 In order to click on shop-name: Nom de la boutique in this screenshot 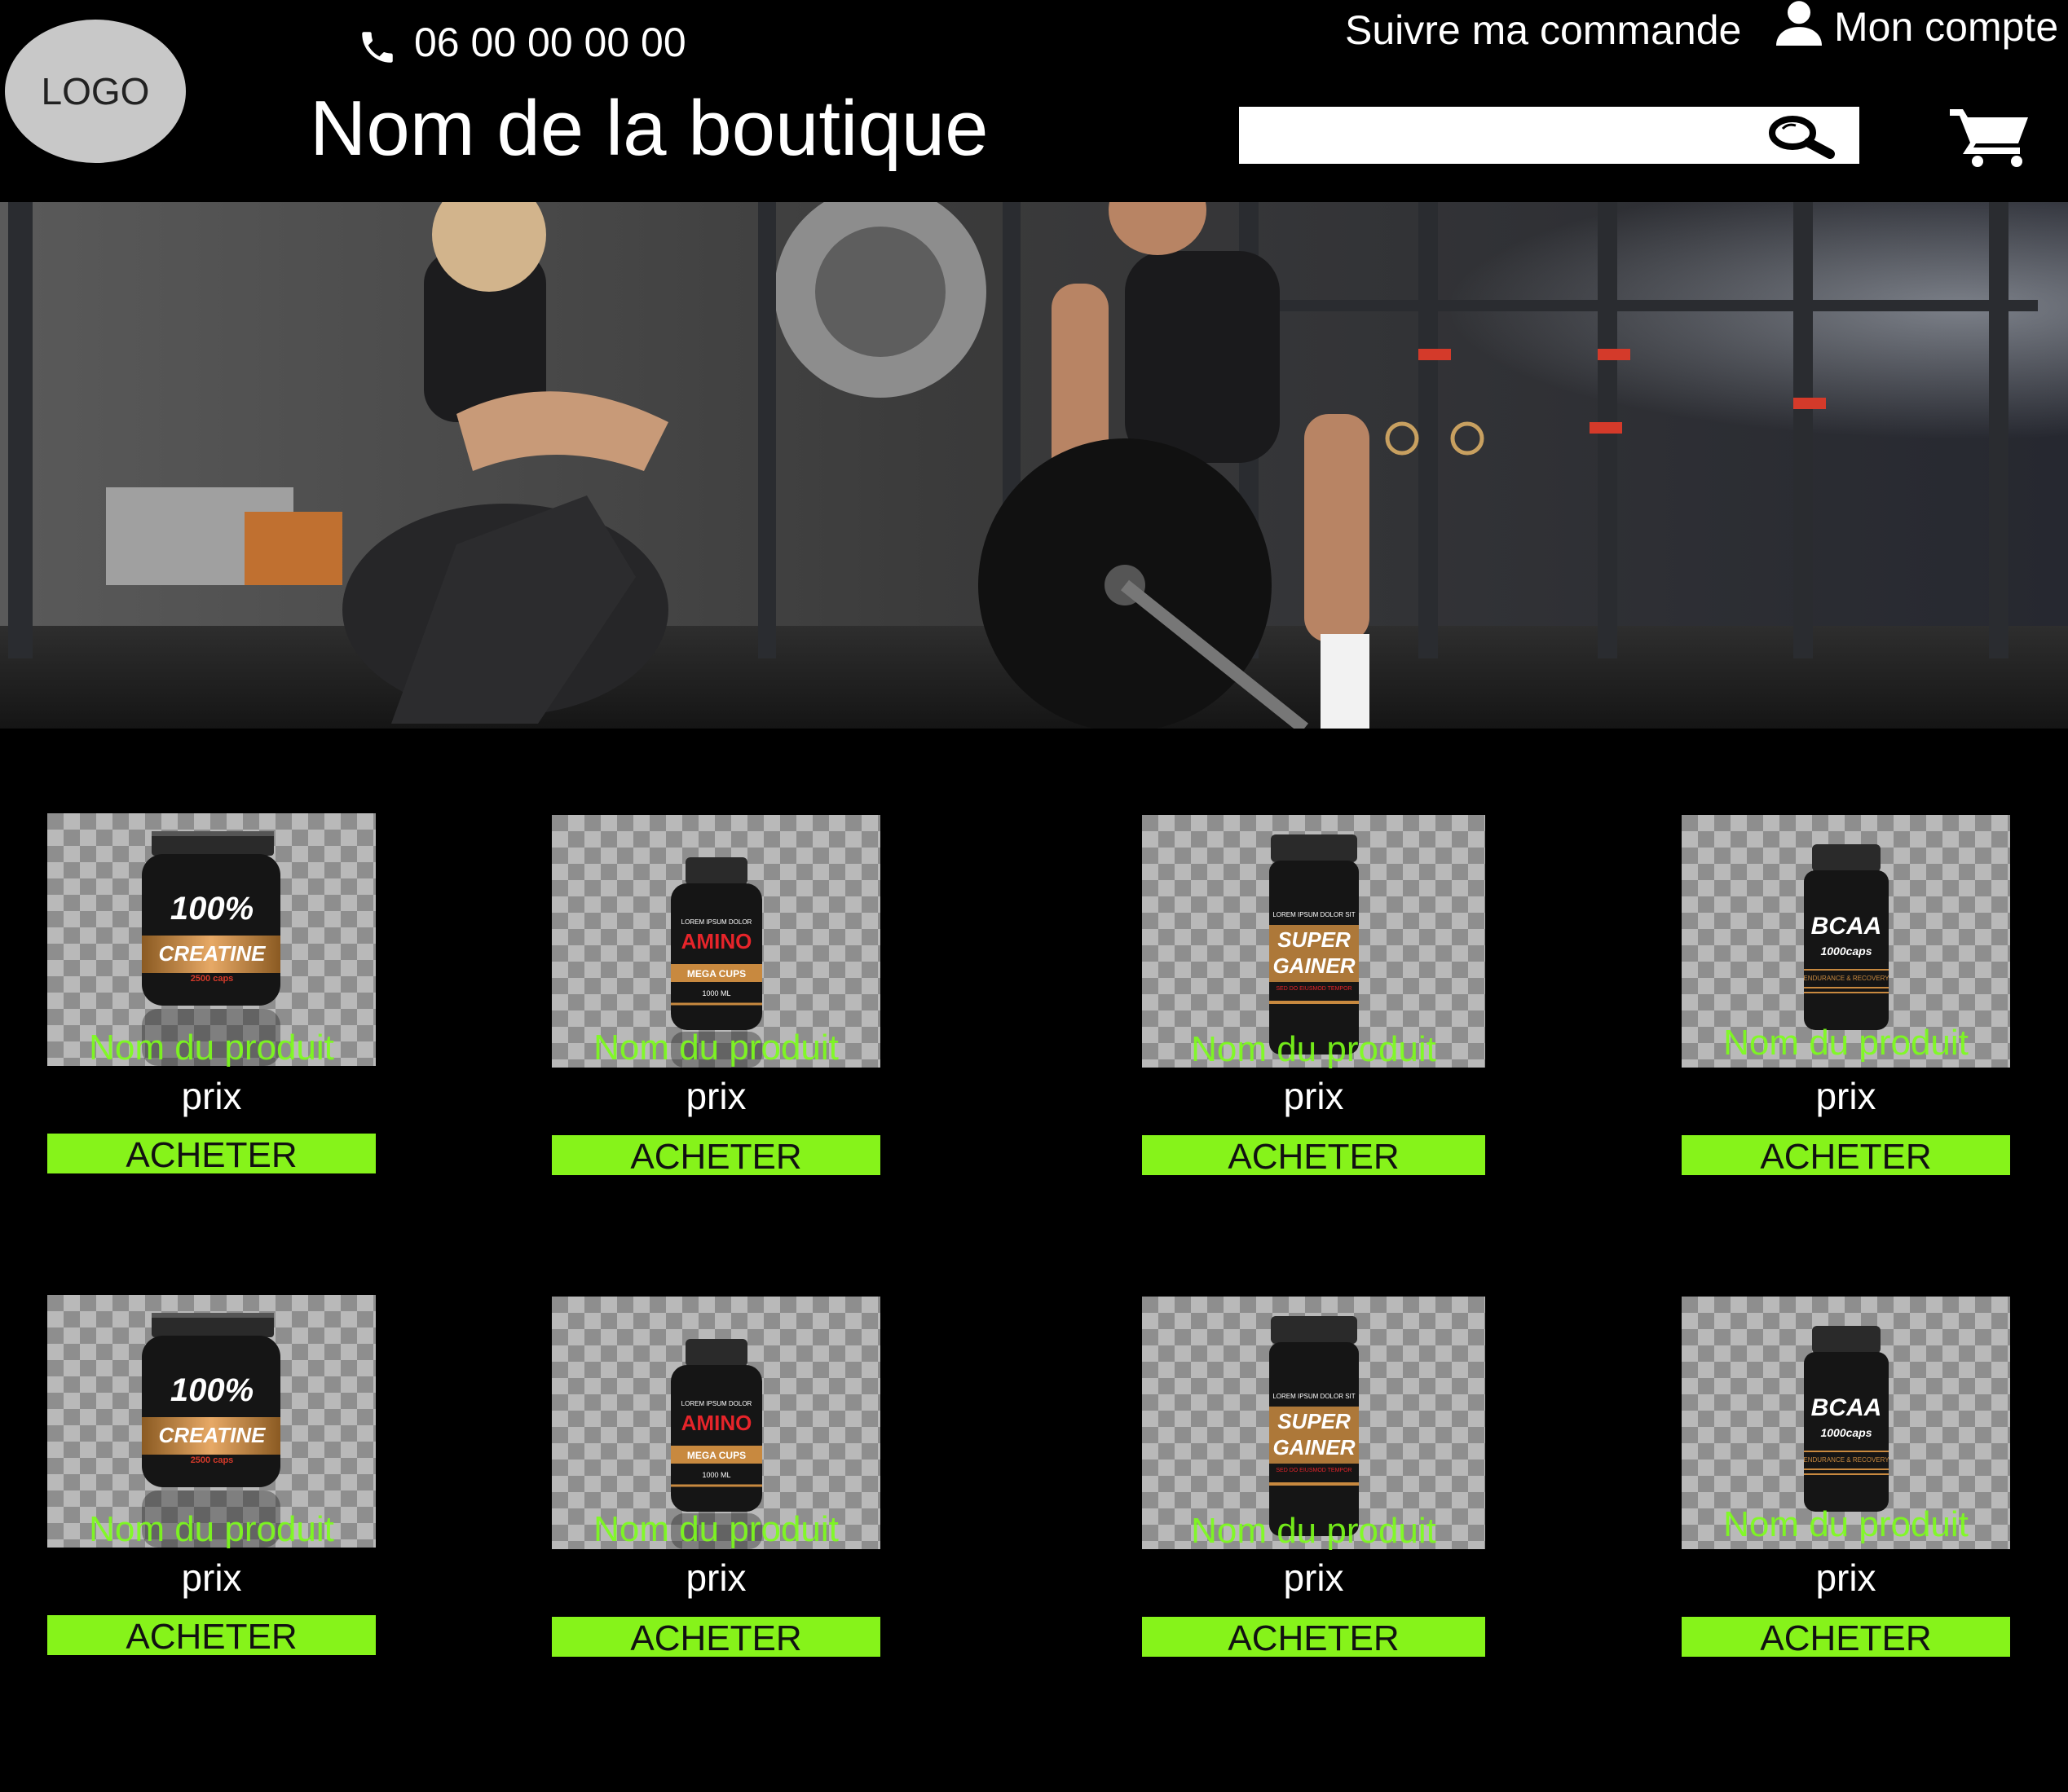, I will do `click(649, 128)`.